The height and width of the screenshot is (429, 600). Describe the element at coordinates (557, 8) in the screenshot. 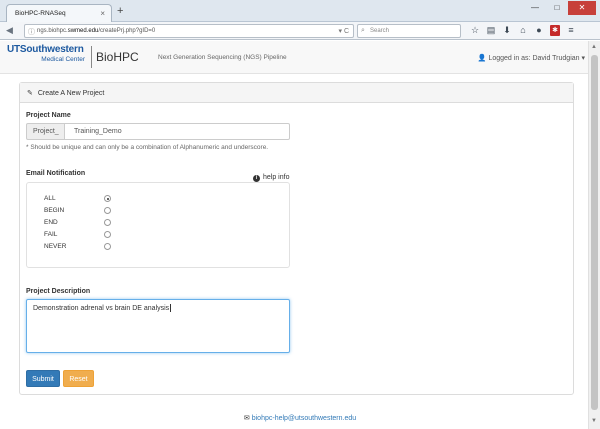

I see `maximize-button: □` at that location.